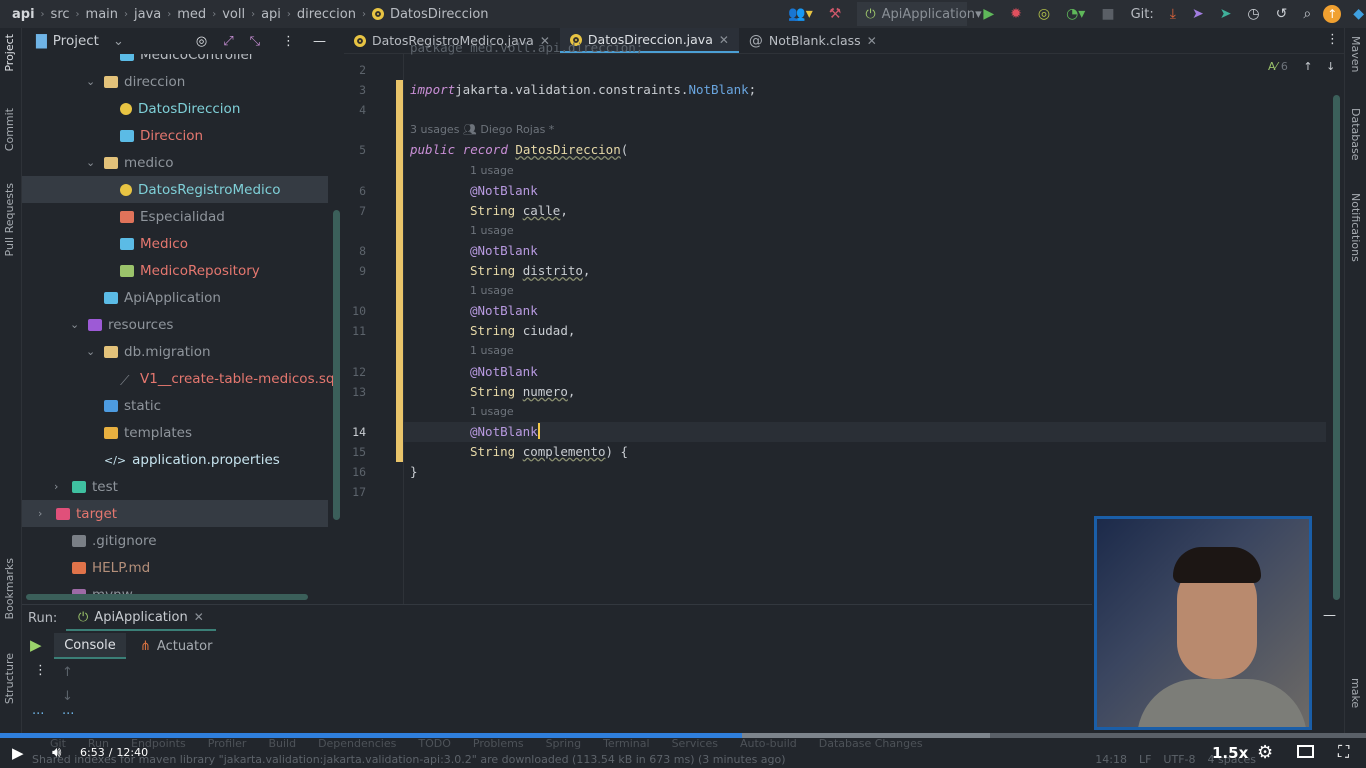  Describe the element at coordinates (988, 14) in the screenshot. I see `run-icon: ▶` at that location.